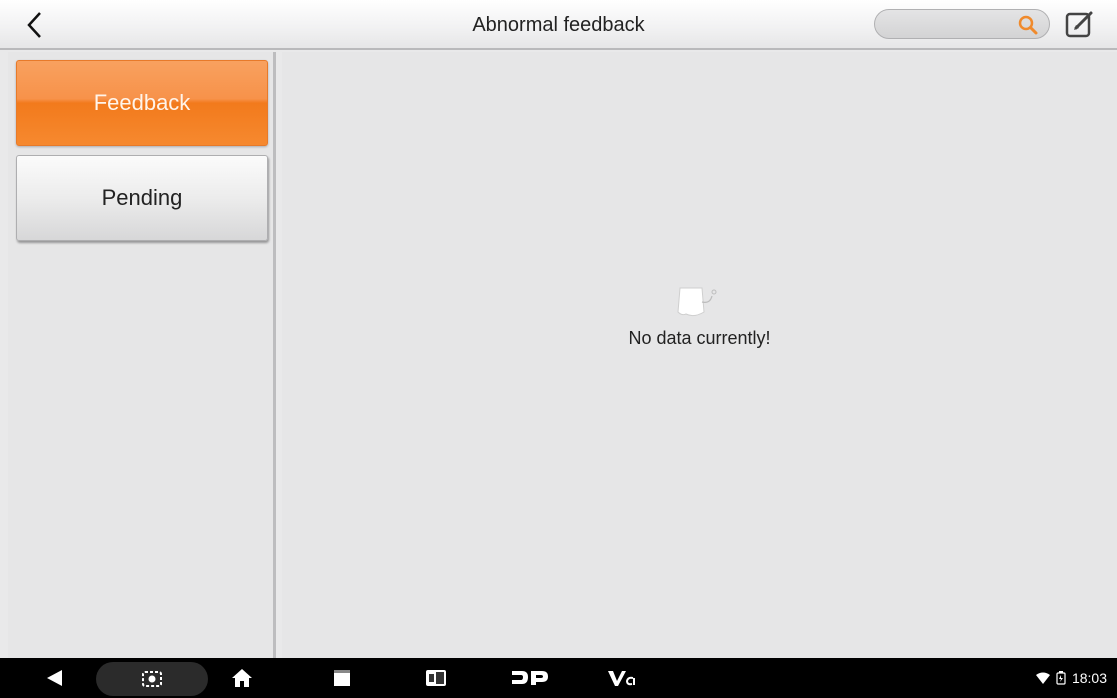 This screenshot has height=698, width=1117. I want to click on sidebar-item-feedback: Feedback, so click(142, 103).